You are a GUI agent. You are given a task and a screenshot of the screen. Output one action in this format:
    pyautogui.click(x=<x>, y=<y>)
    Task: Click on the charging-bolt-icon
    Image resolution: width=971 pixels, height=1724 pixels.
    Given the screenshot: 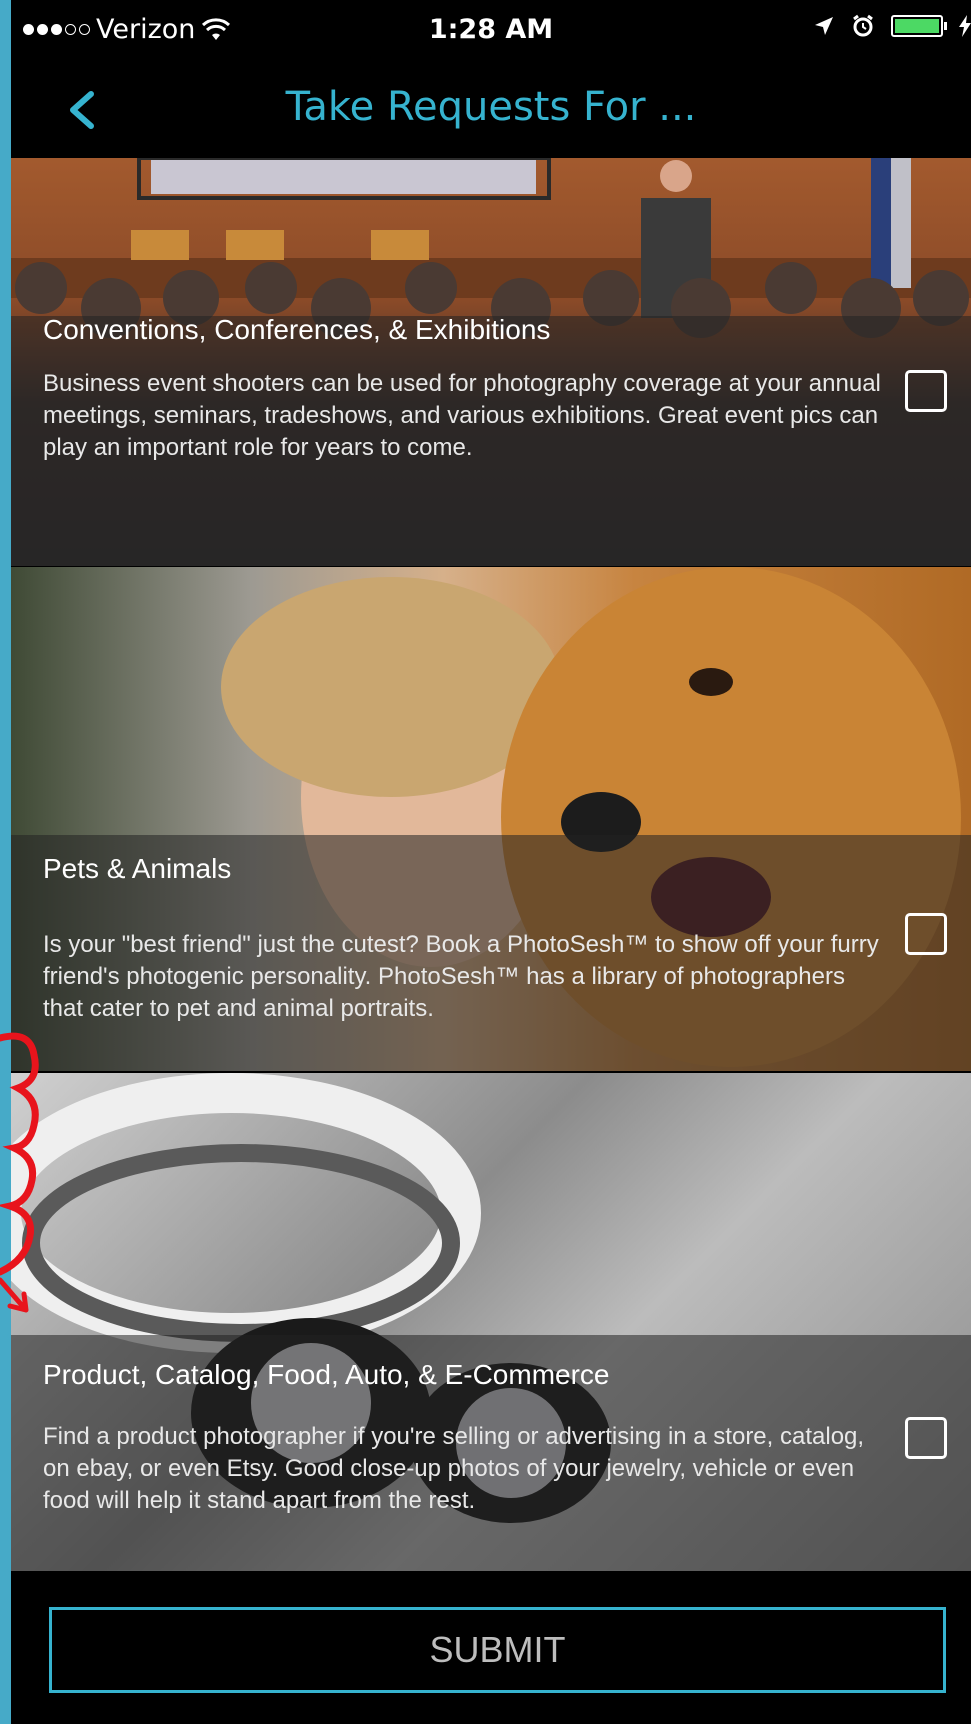 What is the action you would take?
    pyautogui.click(x=965, y=26)
    